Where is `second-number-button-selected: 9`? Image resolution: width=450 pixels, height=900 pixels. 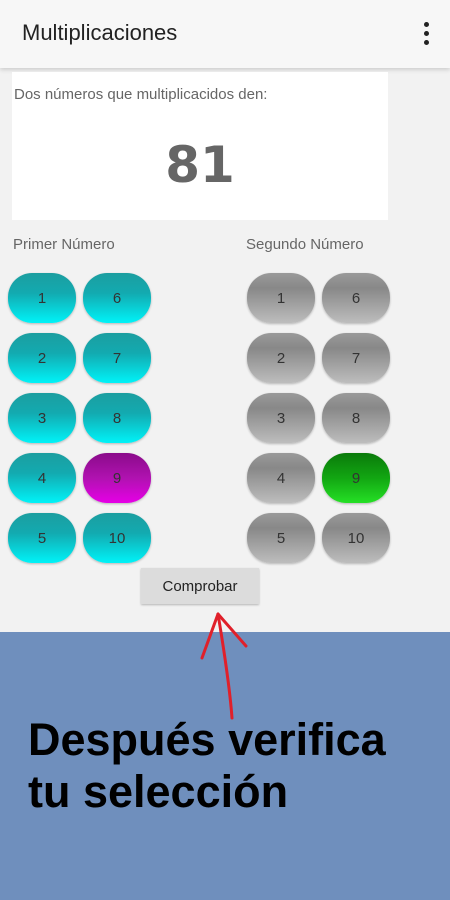 second-number-button-selected: 9 is located at coordinates (356, 478).